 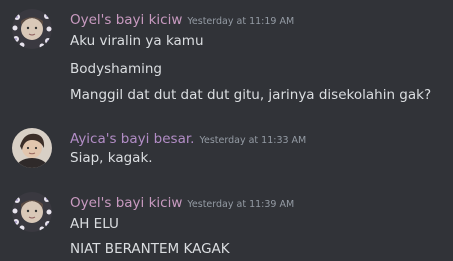 I want to click on message-text: Bodyshaming, so click(x=116, y=69).